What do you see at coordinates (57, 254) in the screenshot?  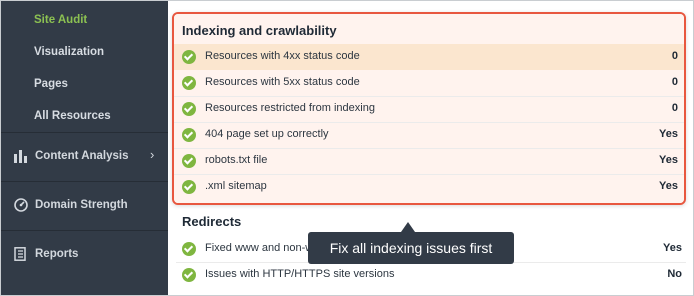 I see `sidebar-item-label: Reports` at bounding box center [57, 254].